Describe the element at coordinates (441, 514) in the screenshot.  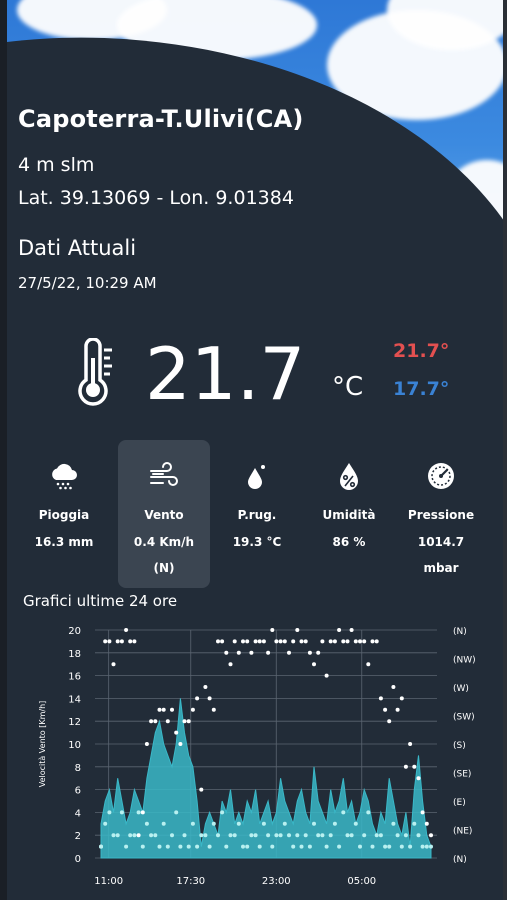
I see `metric-pressure: Pressione 1014.7 mbar` at that location.